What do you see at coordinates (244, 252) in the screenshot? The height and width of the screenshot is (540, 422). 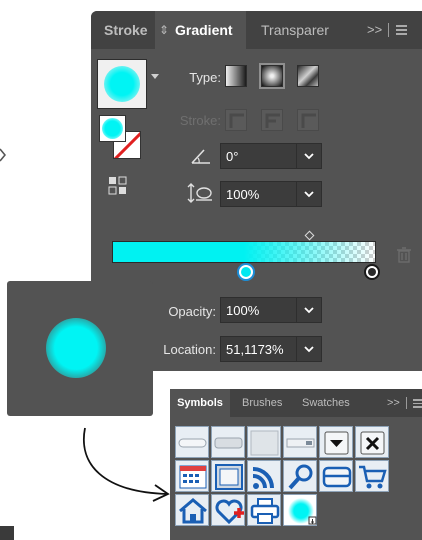 I see `gradient-slider` at bounding box center [244, 252].